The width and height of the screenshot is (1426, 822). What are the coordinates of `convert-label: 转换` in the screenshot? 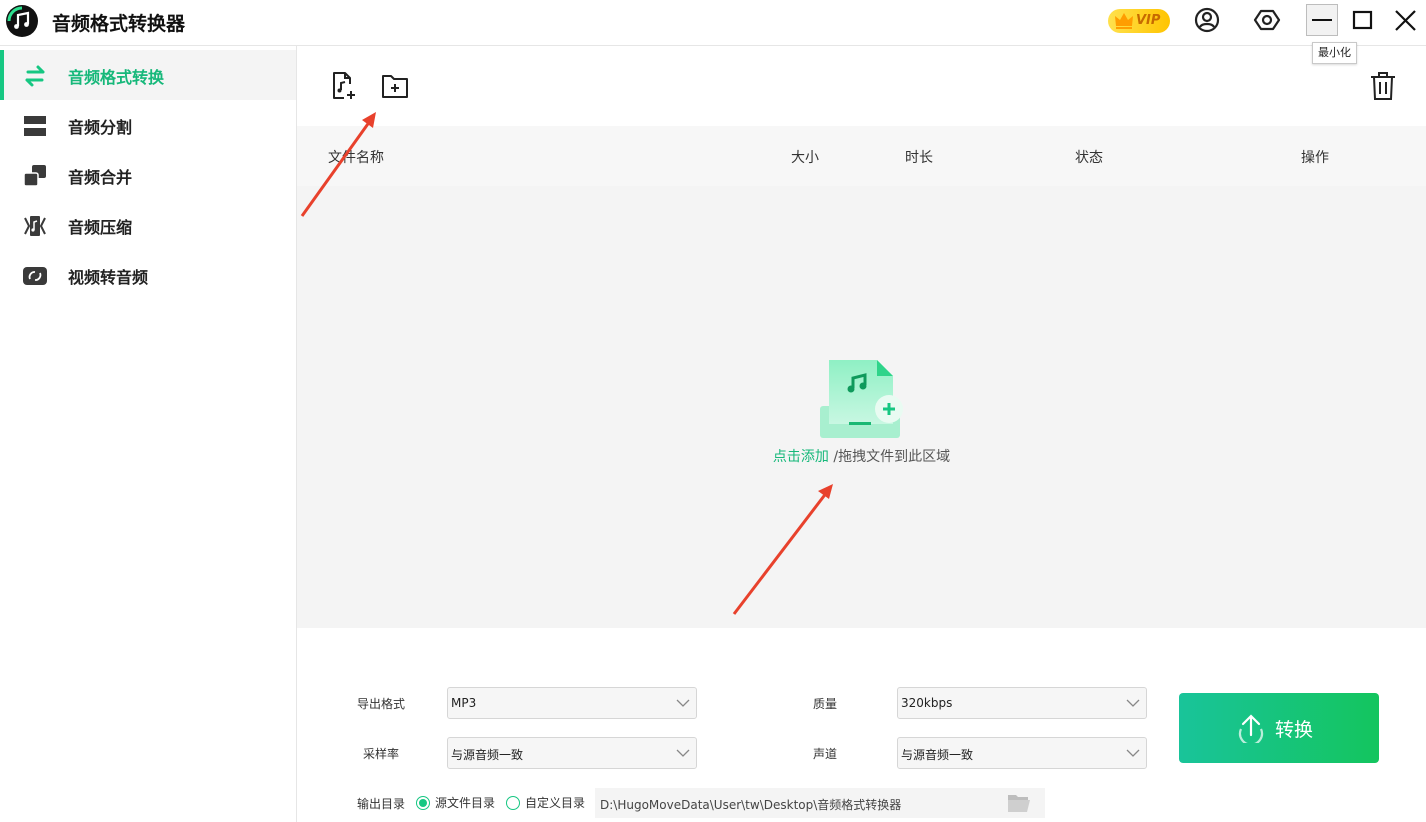 It's located at (1294, 730).